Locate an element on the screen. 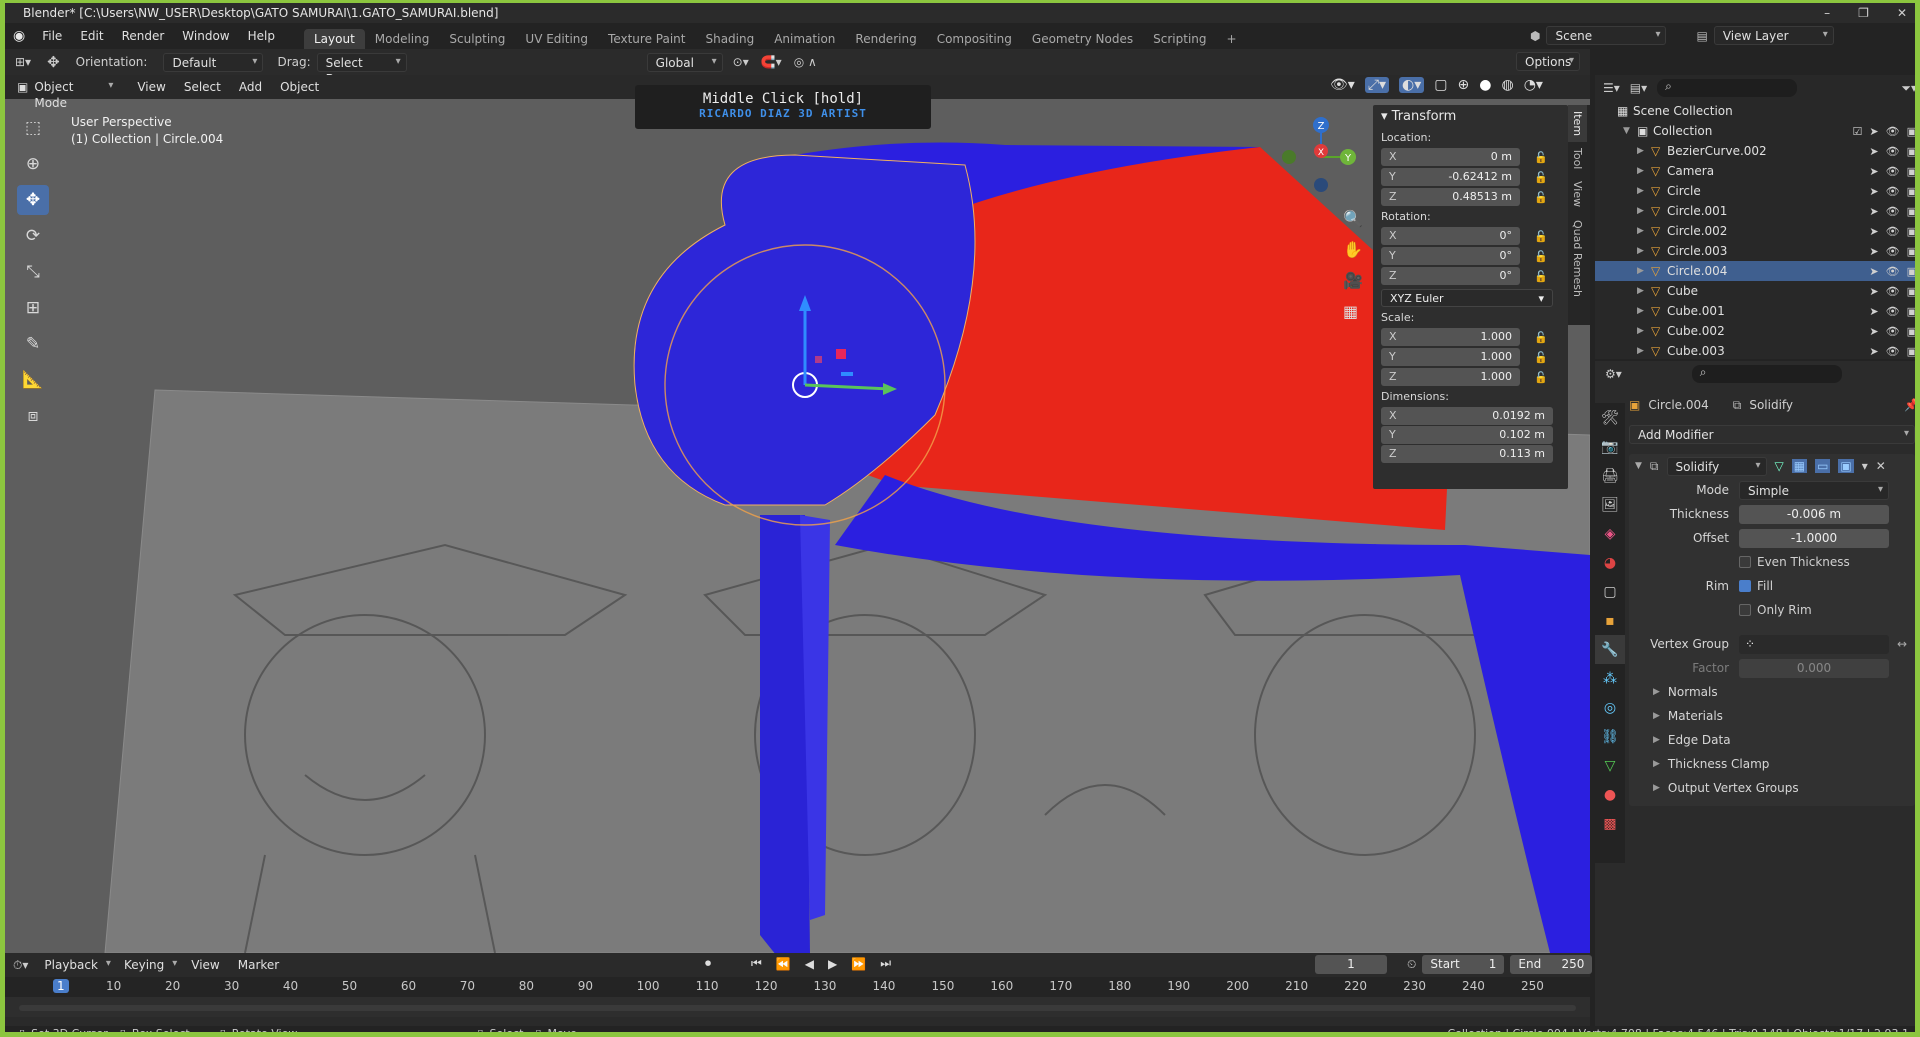 This screenshot has height=1037, width=1920. play-icon: ▶ is located at coordinates (832, 964).